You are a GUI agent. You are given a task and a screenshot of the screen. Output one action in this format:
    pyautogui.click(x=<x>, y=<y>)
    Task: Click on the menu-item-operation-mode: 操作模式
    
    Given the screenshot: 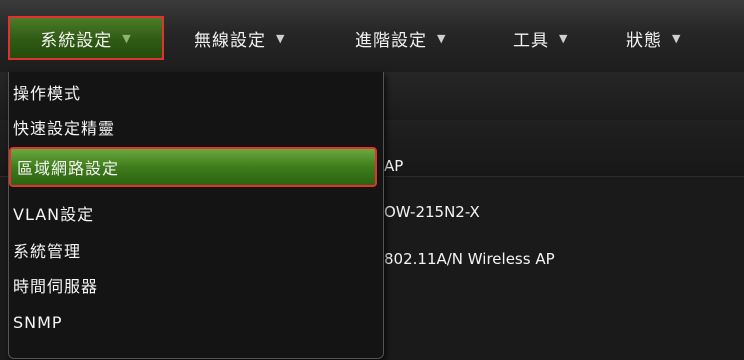 What is the action you would take?
    pyautogui.click(x=196, y=92)
    